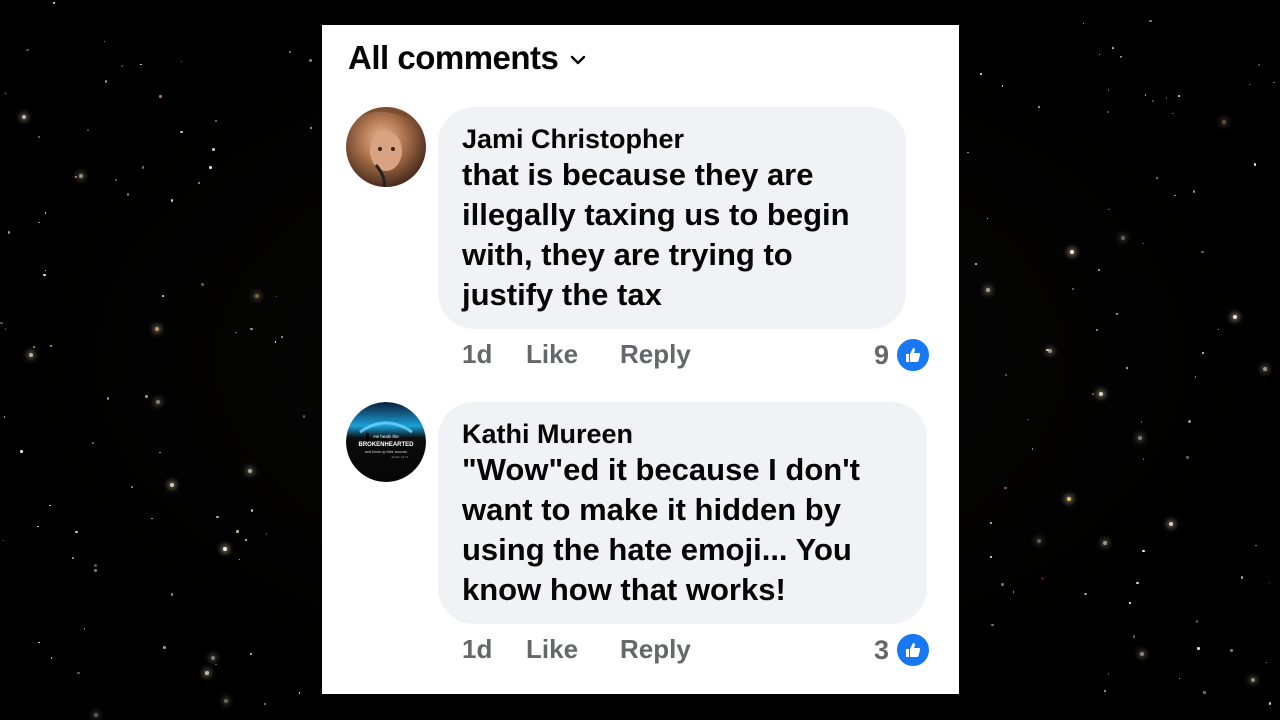 Image resolution: width=1280 pixels, height=720 pixels. What do you see at coordinates (386, 147) in the screenshot?
I see `avatar` at bounding box center [386, 147].